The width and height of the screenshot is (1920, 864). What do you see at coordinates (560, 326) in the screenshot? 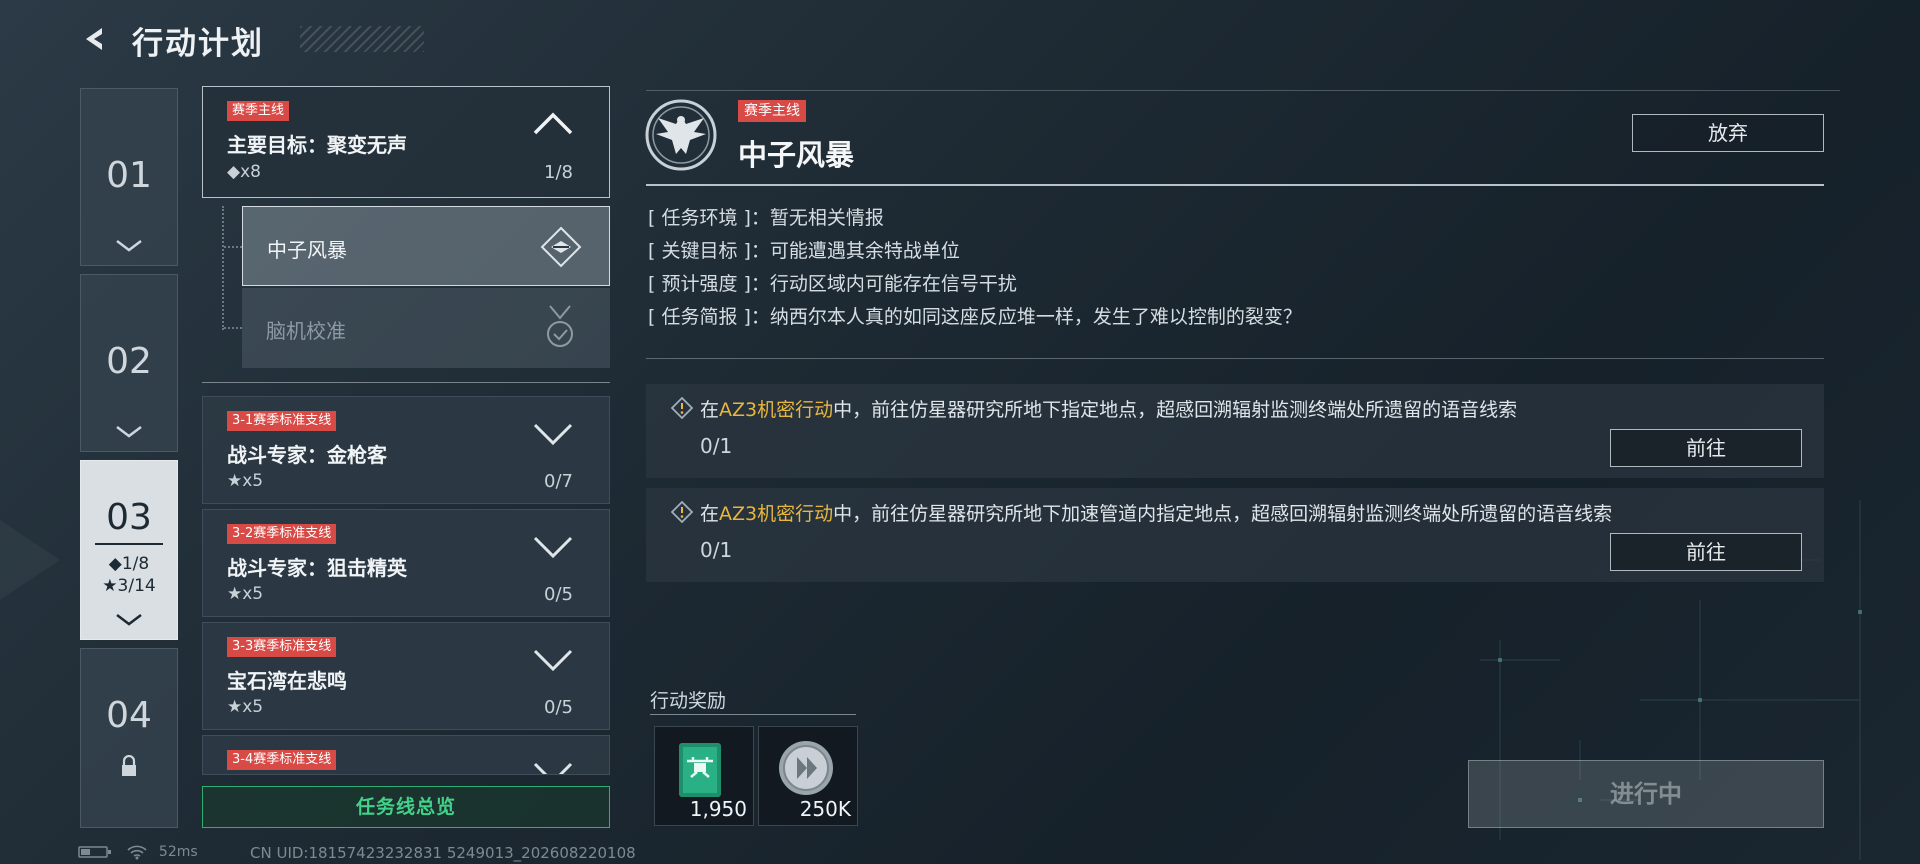
I see `medal-check-icon` at bounding box center [560, 326].